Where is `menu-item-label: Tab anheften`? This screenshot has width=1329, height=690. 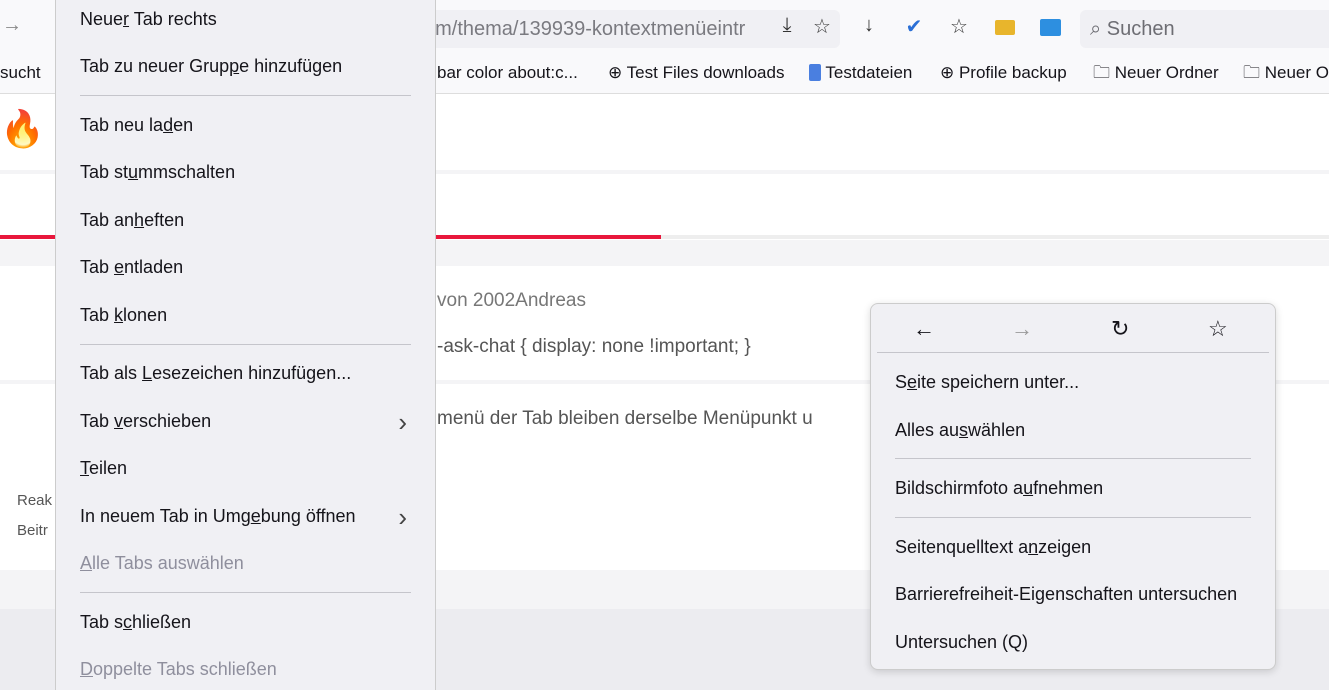 menu-item-label: Tab anheften is located at coordinates (132, 220).